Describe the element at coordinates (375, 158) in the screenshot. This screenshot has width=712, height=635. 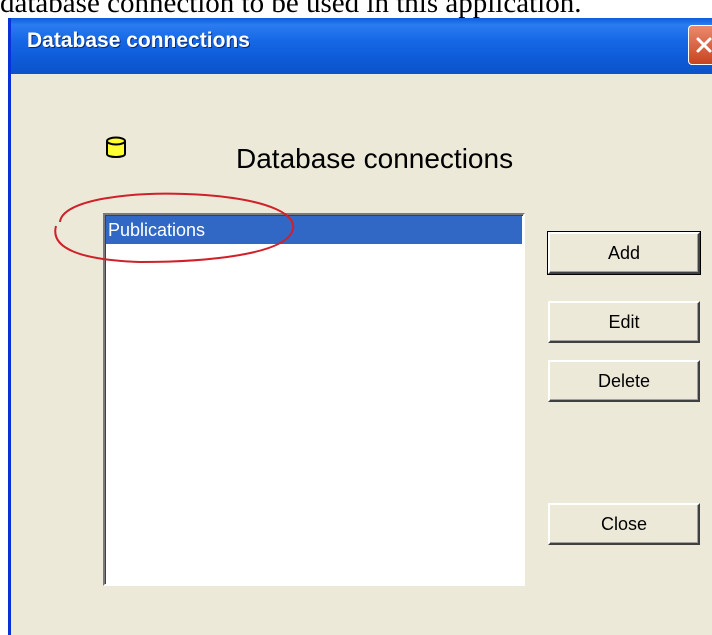
I see `dialog-heading: Database connections` at that location.